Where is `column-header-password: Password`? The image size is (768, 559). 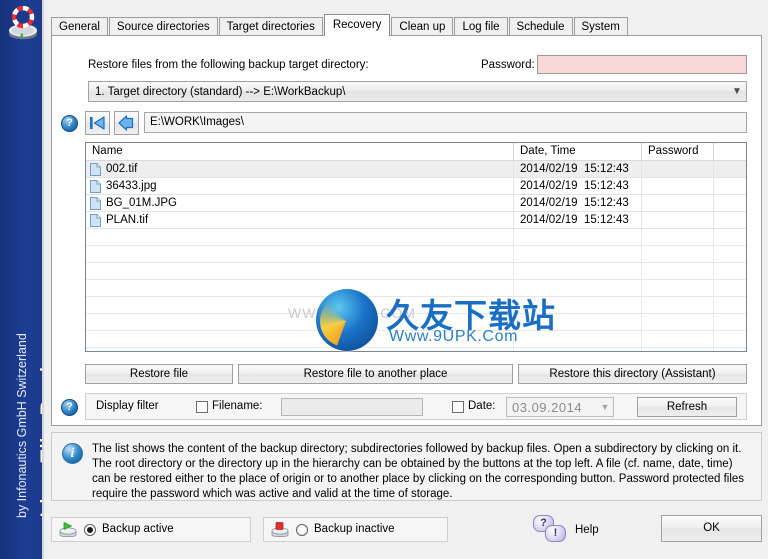
column-header-password: Password is located at coordinates (678, 151).